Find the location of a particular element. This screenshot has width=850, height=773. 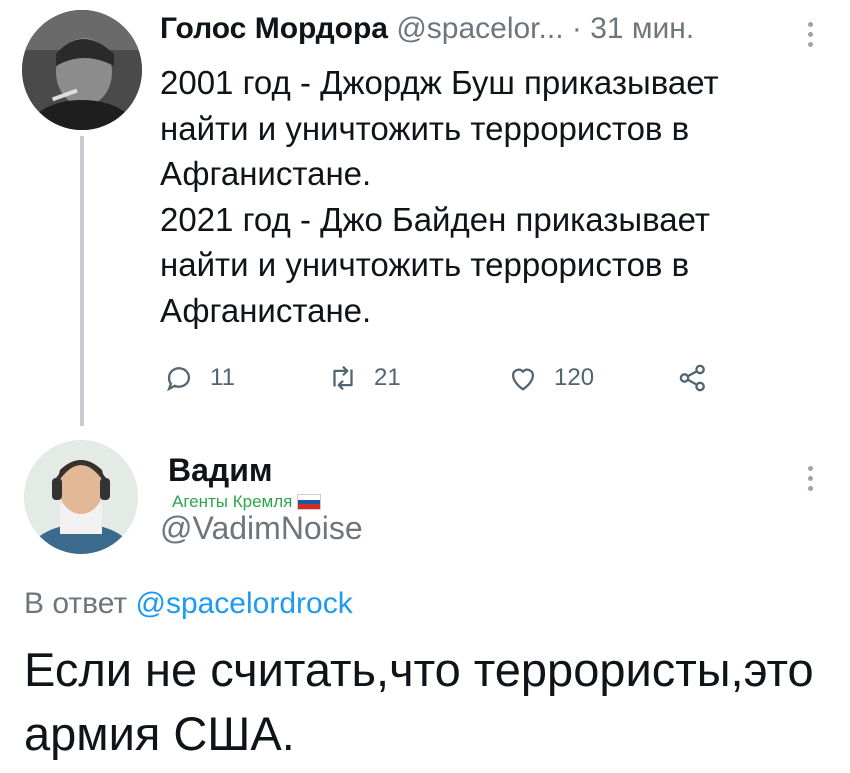

author-name: Голос Мордора is located at coordinates (274, 28).